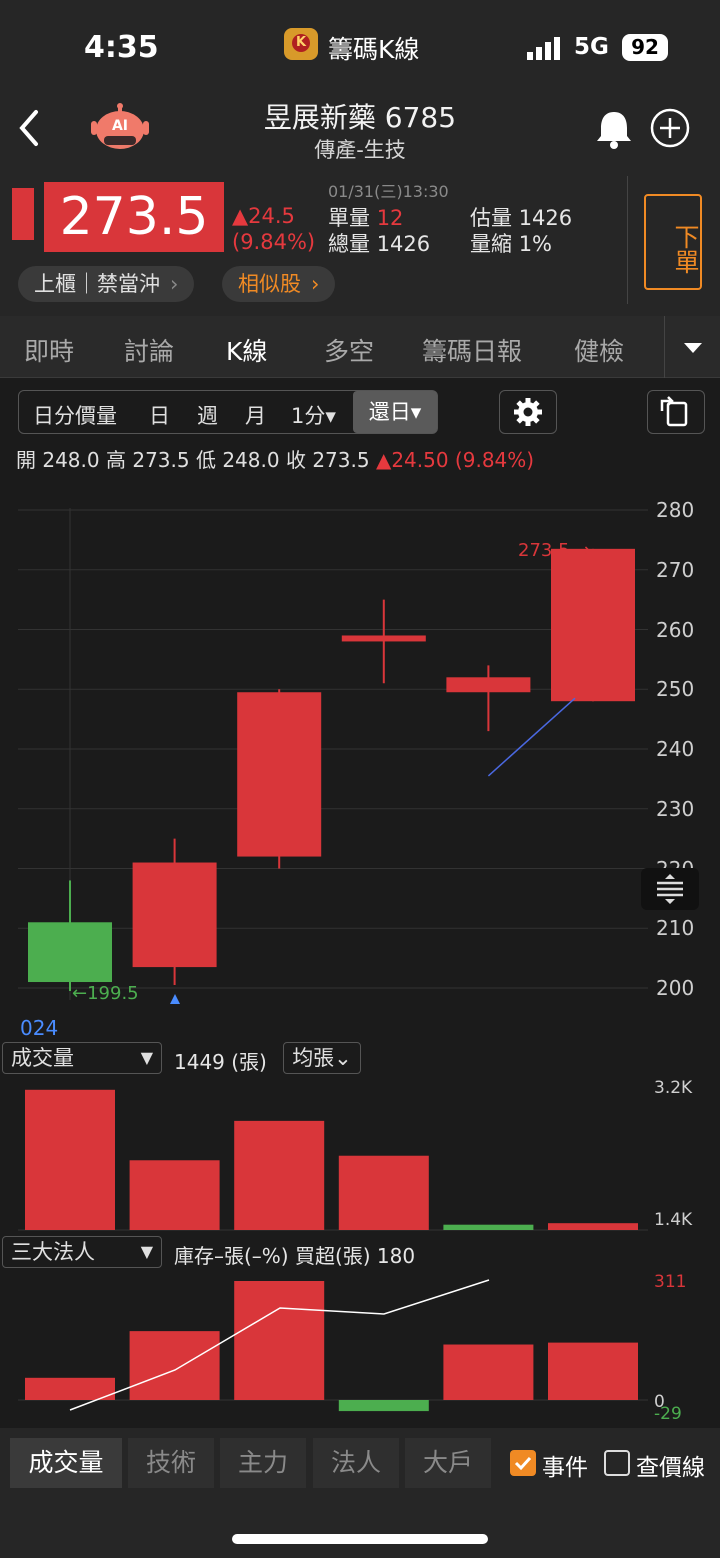 This screenshot has width=720, height=1558. What do you see at coordinates (554, 550) in the screenshot?
I see `max-price-annotation: 273.5 →` at bounding box center [554, 550].